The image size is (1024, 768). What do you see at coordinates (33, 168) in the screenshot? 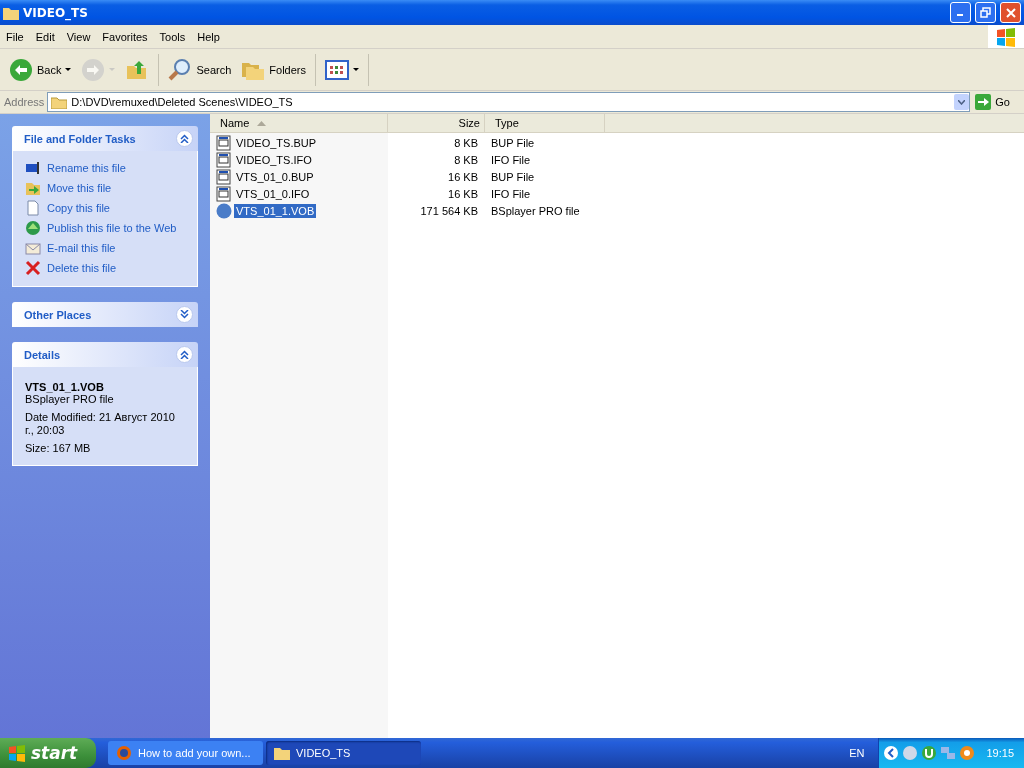
I see `rename-icon` at bounding box center [33, 168].